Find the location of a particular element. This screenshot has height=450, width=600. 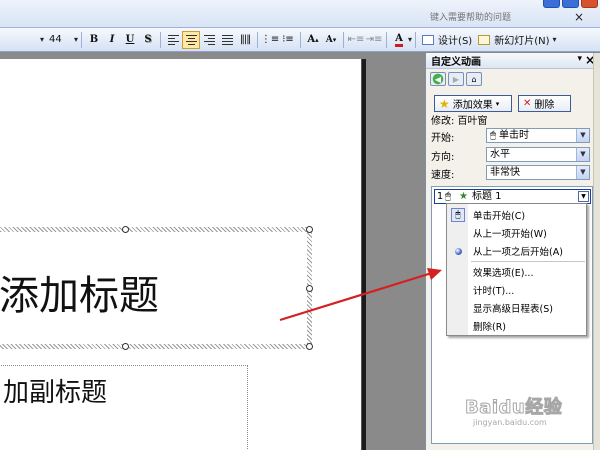

align-center-icon is located at coordinates (191, 39).